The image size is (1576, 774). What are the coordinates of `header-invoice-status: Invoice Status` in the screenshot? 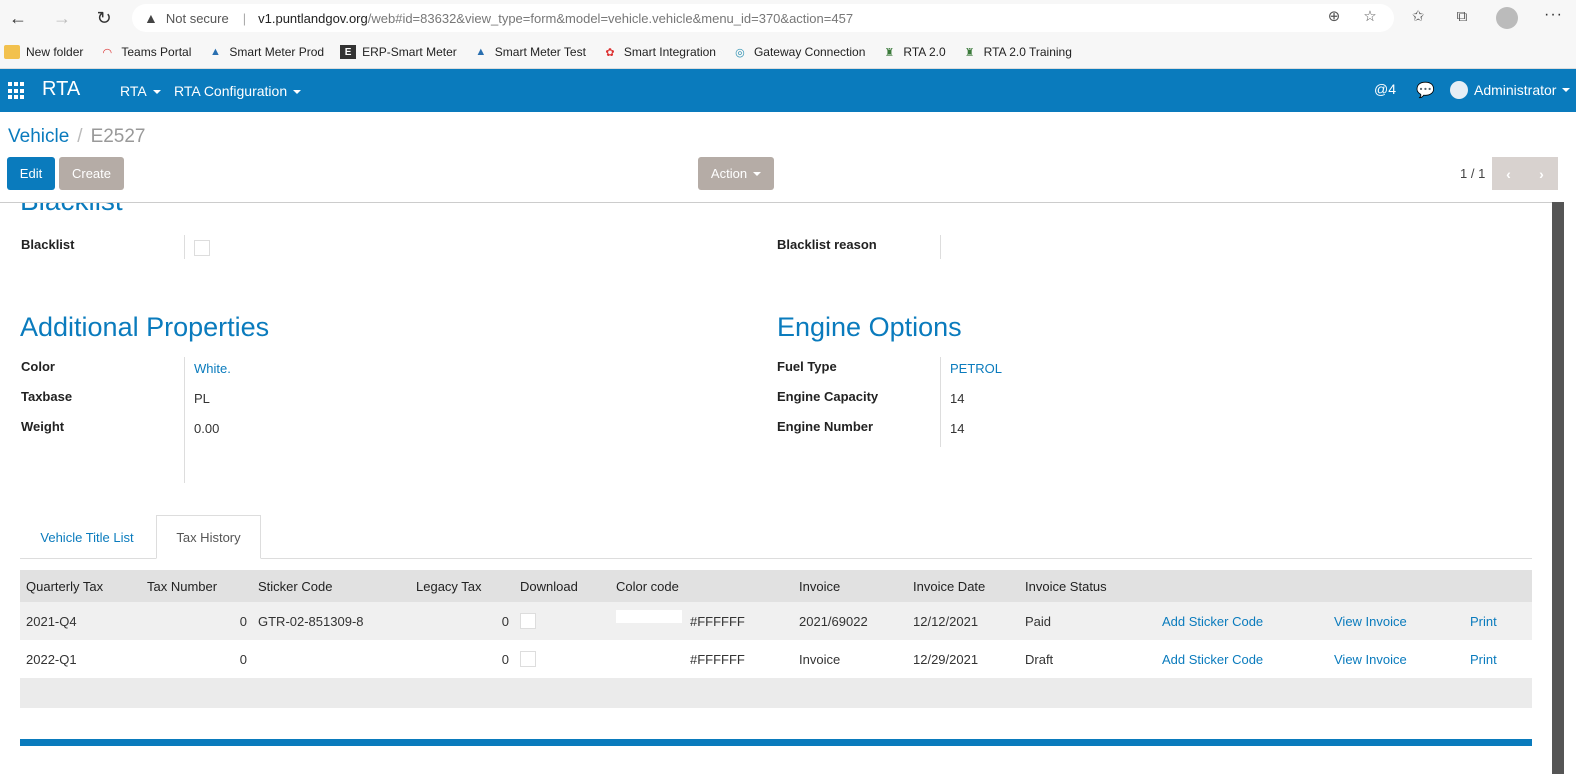 It's located at (1066, 586).